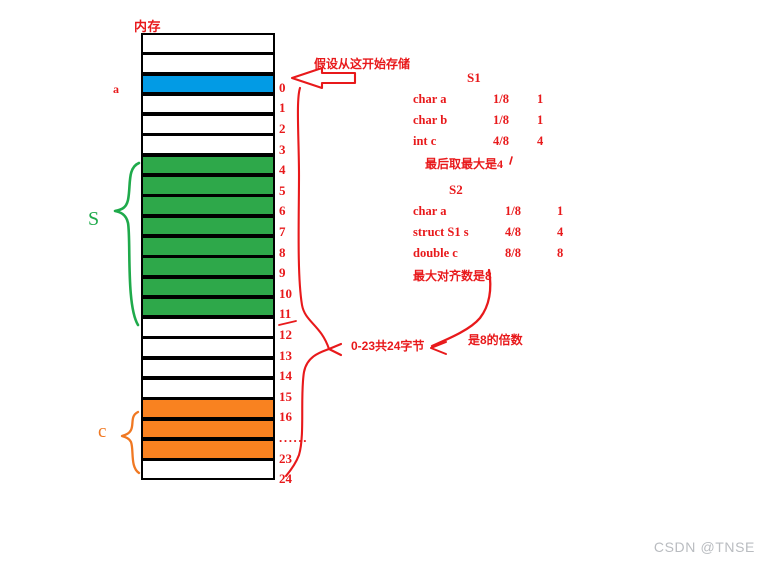 This screenshot has height=567, width=769. I want to click on memory-offset-label: 24, so click(285, 479).